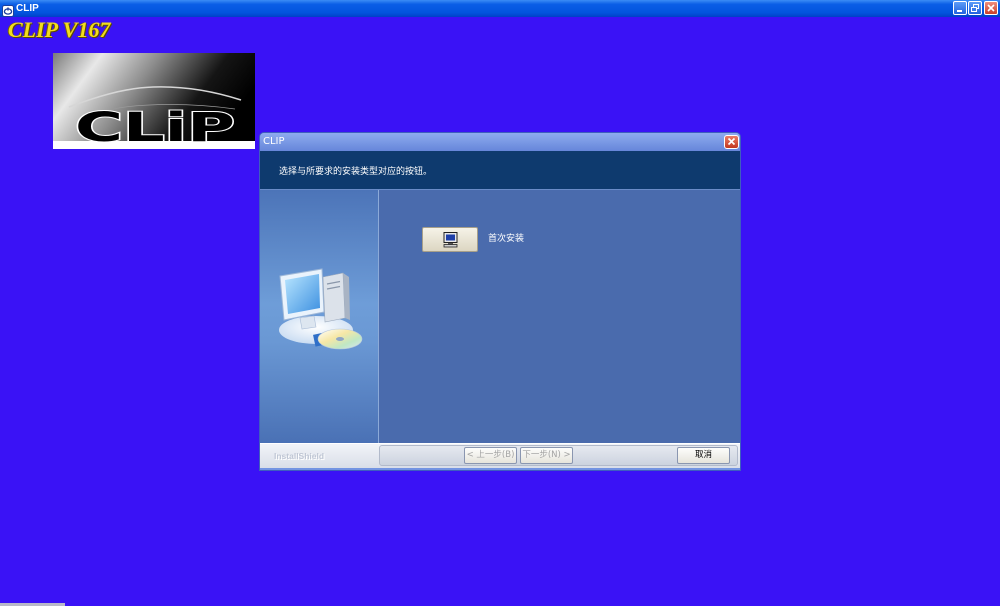  Describe the element at coordinates (274, 141) in the screenshot. I see `dialog-title: CLIP` at that location.